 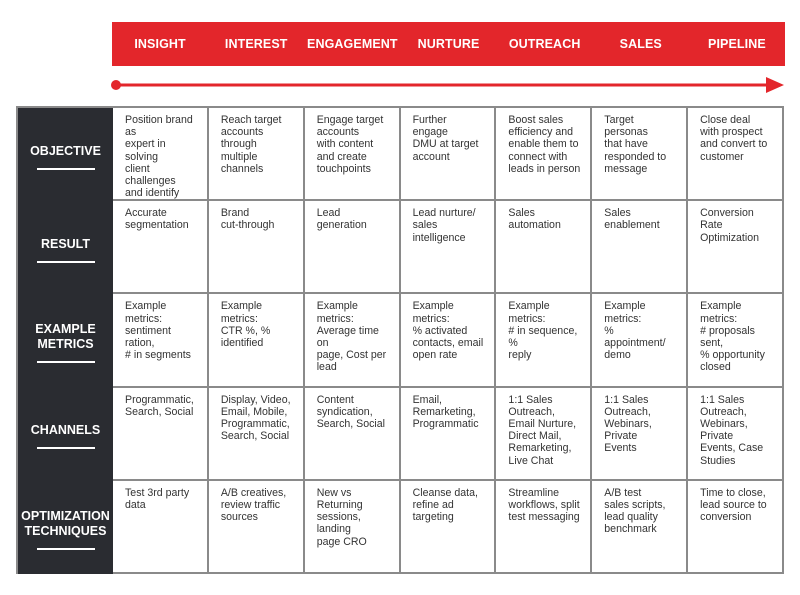 What do you see at coordinates (775, 85) in the screenshot?
I see `arrow-head` at bounding box center [775, 85].